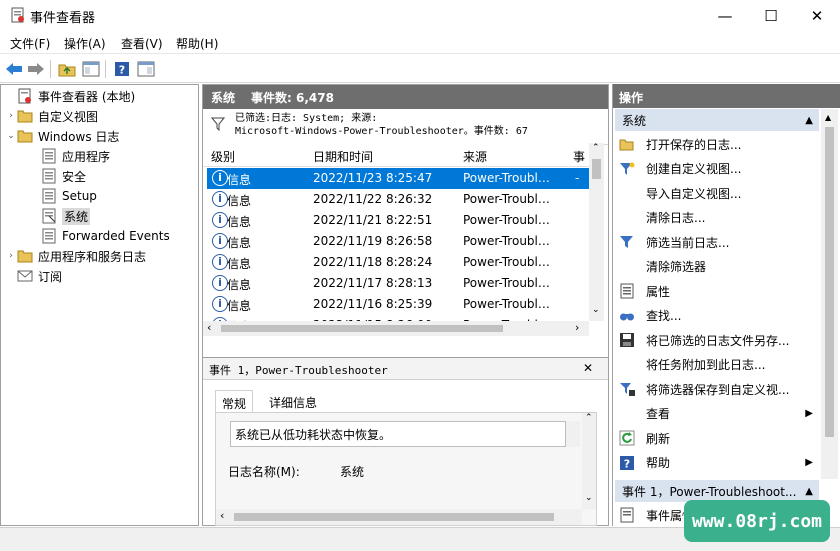 This screenshot has width=840, height=551. I want to click on detail-header: 事件 1，Power-Troubleshooter ✕, so click(405, 369).